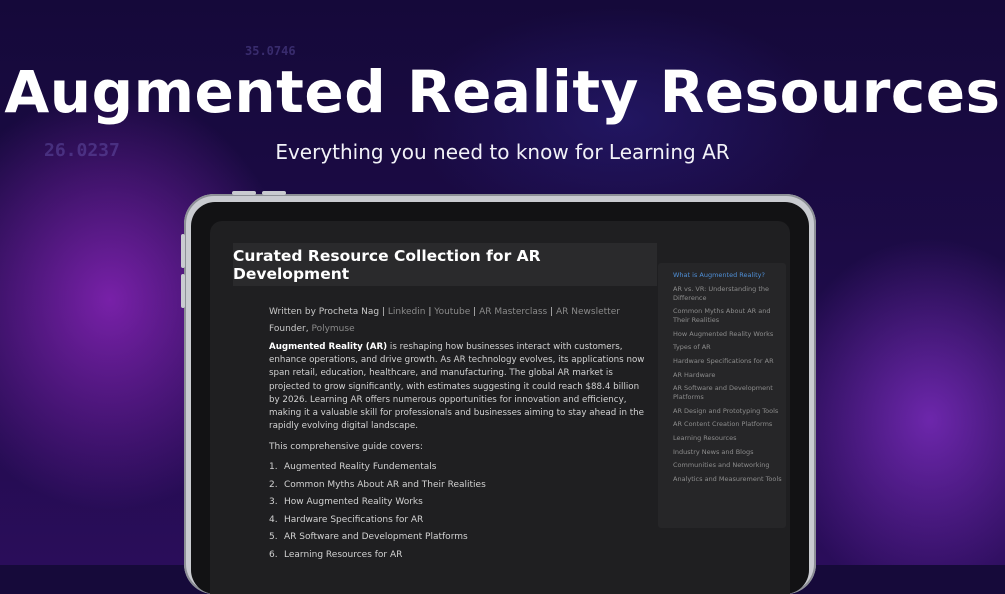 Image resolution: width=1005 pixels, height=594 pixels. What do you see at coordinates (324, 312) in the screenshot?
I see `byline-author: Written by Procheta Nag` at bounding box center [324, 312].